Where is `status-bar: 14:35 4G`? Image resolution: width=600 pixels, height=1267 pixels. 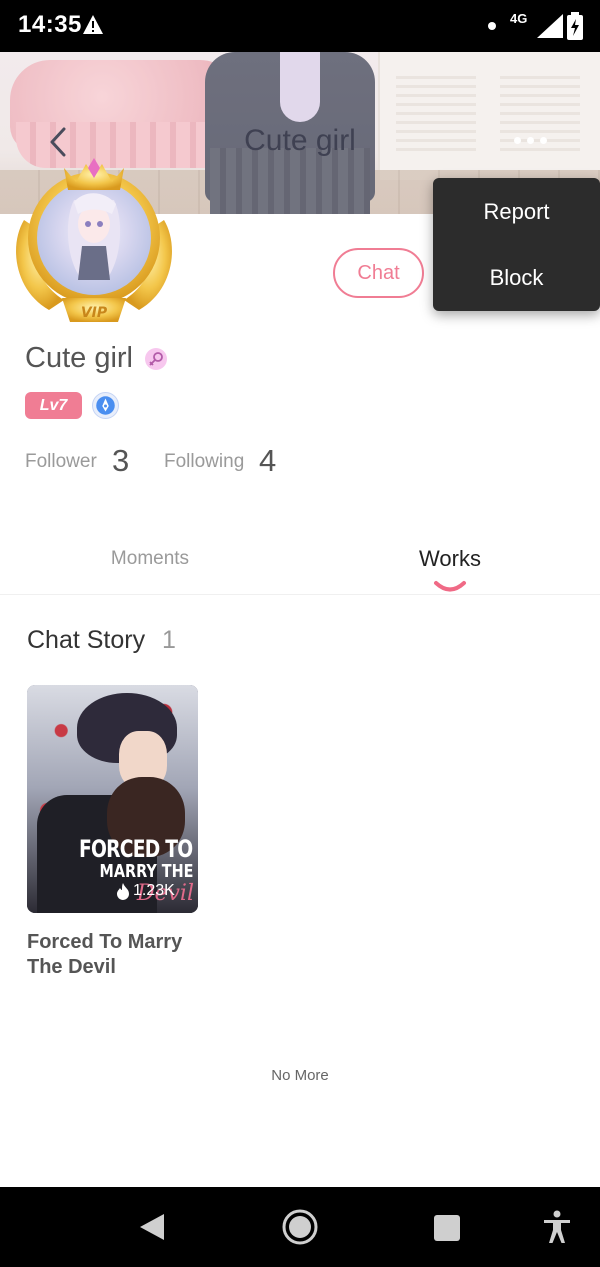 status-bar: 14:35 4G is located at coordinates (300, 26).